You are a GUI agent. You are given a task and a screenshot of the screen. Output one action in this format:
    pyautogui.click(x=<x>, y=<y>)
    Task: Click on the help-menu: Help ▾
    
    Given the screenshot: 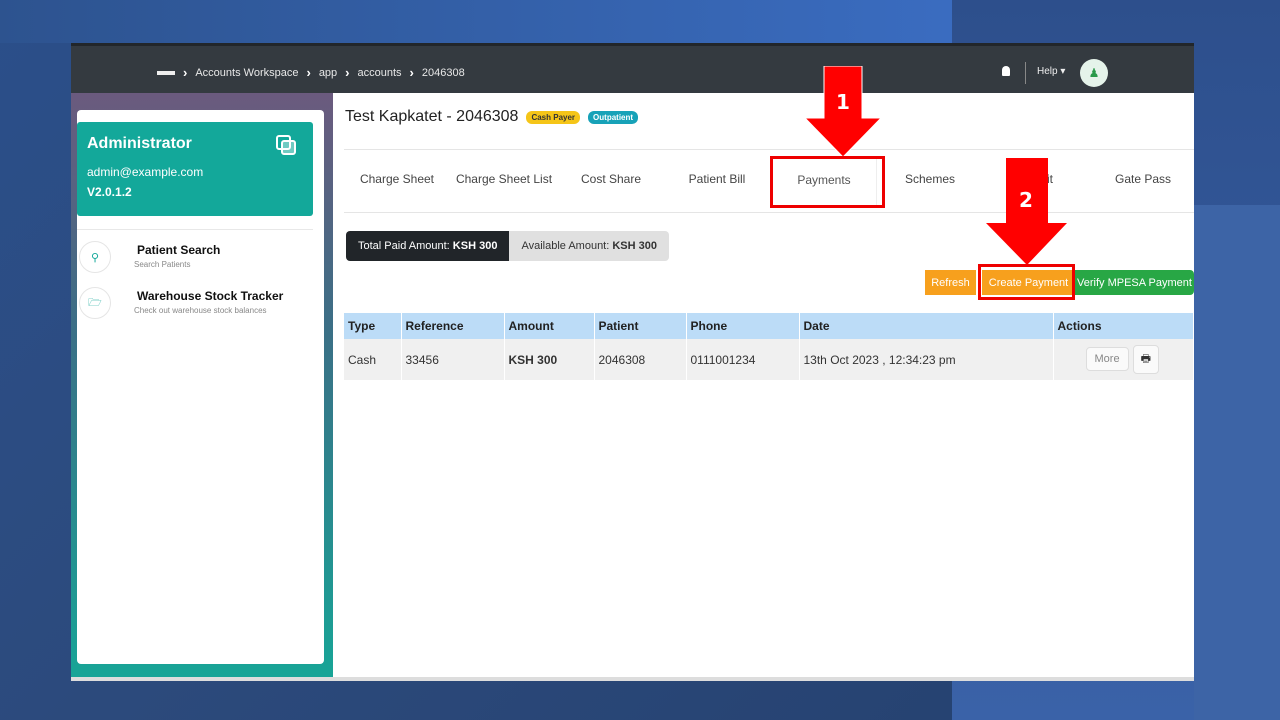 What is the action you would take?
    pyautogui.click(x=1051, y=71)
    